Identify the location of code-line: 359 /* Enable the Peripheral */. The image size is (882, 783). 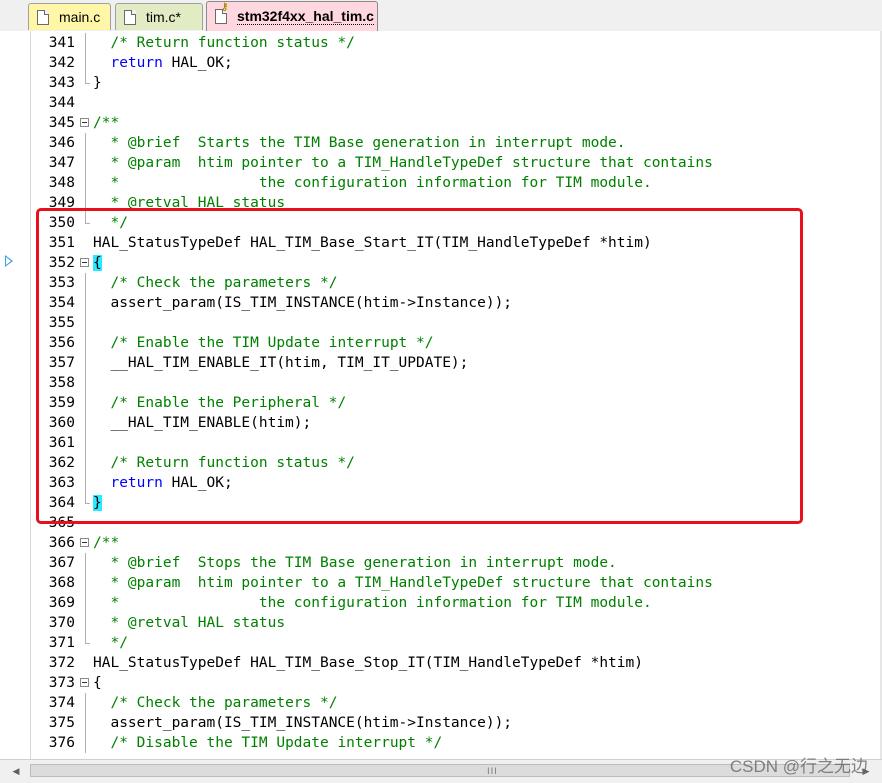
(441, 403).